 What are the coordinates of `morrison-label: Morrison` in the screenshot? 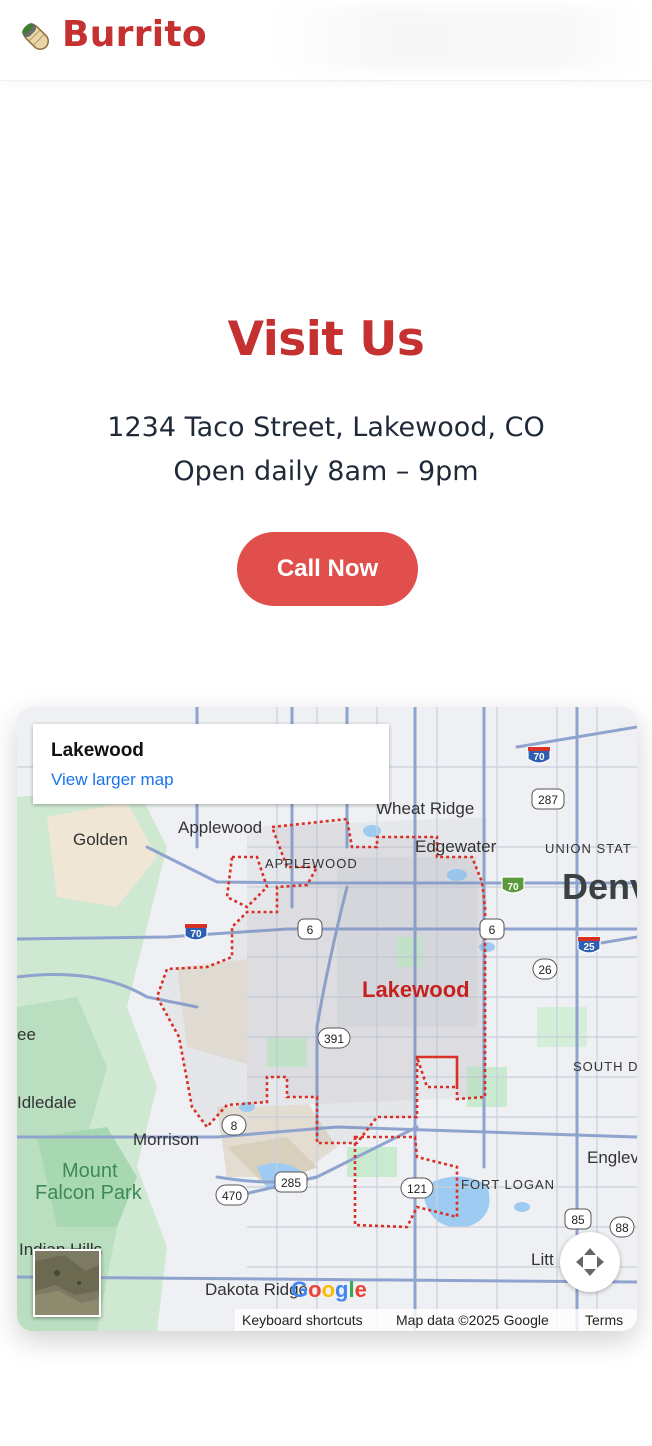 It's located at (166, 1139).